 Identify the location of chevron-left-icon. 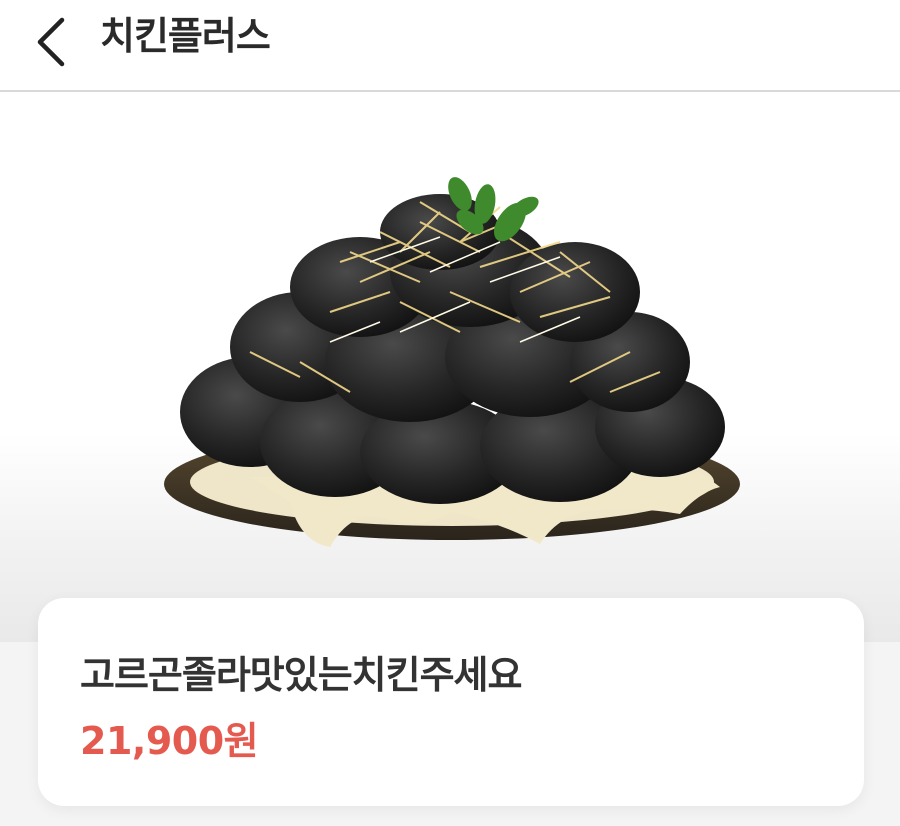
(51, 42).